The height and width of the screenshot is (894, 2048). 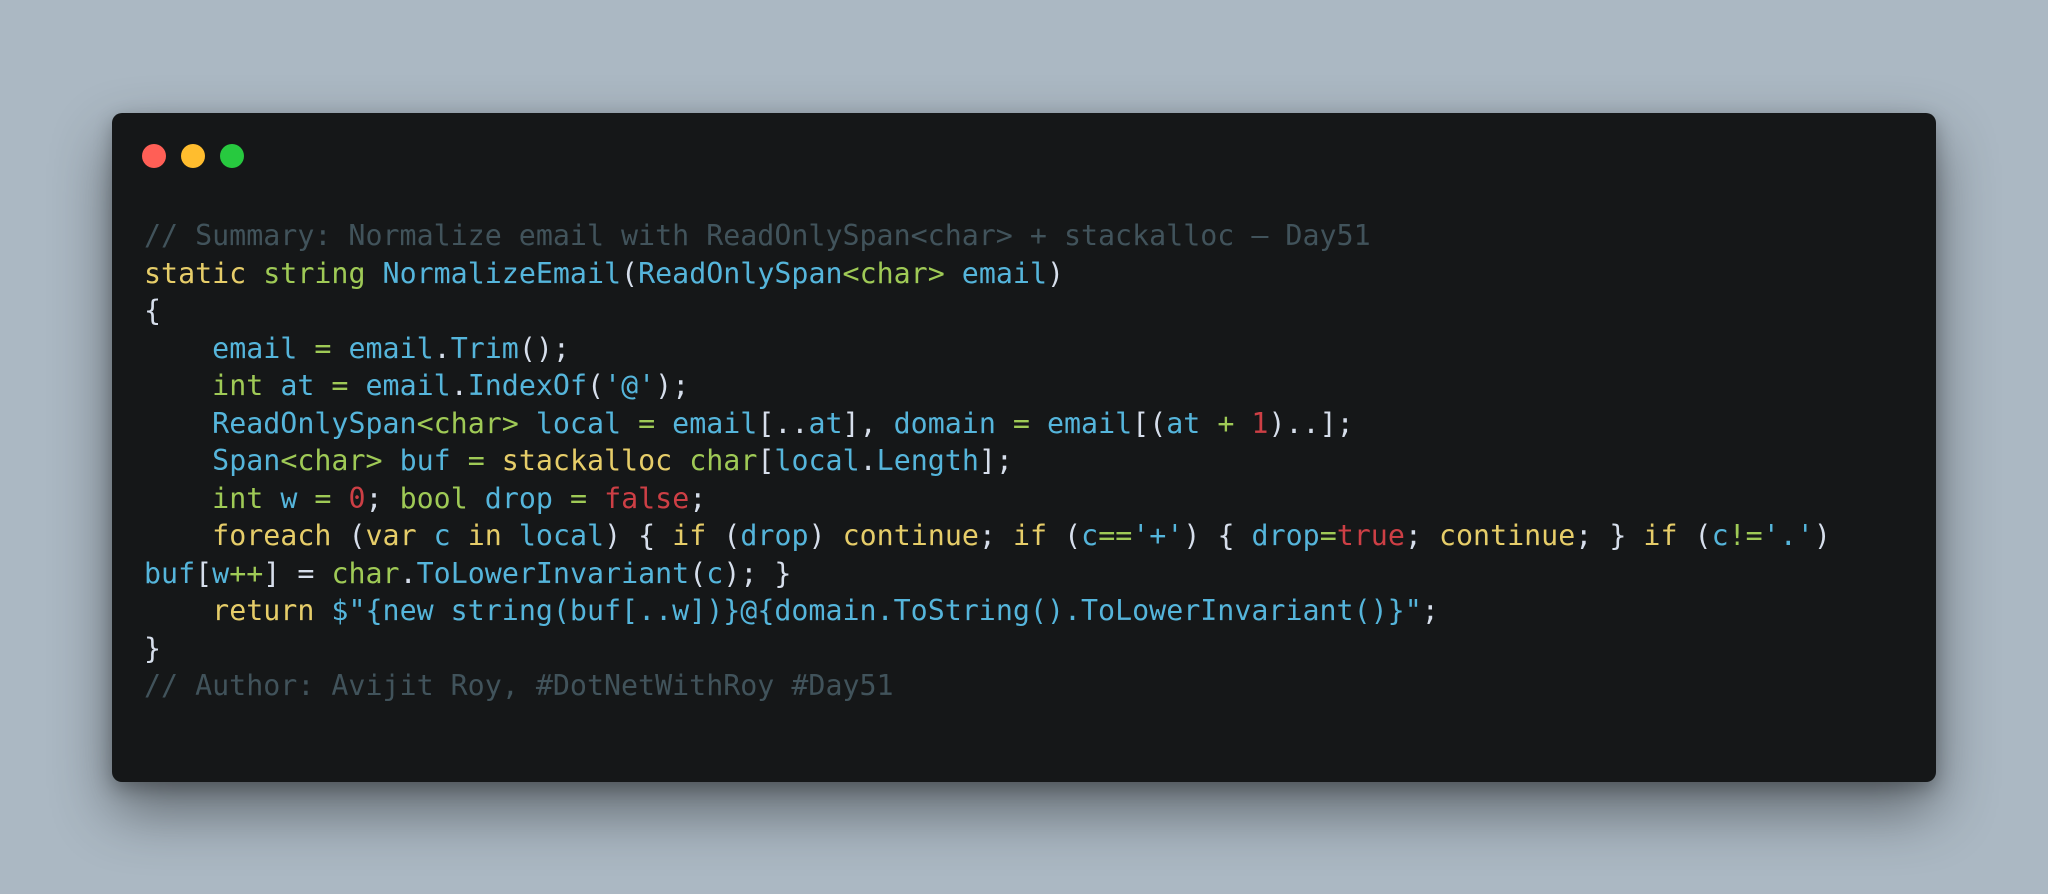 What do you see at coordinates (1226, 423) in the screenshot?
I see `code-token: +` at bounding box center [1226, 423].